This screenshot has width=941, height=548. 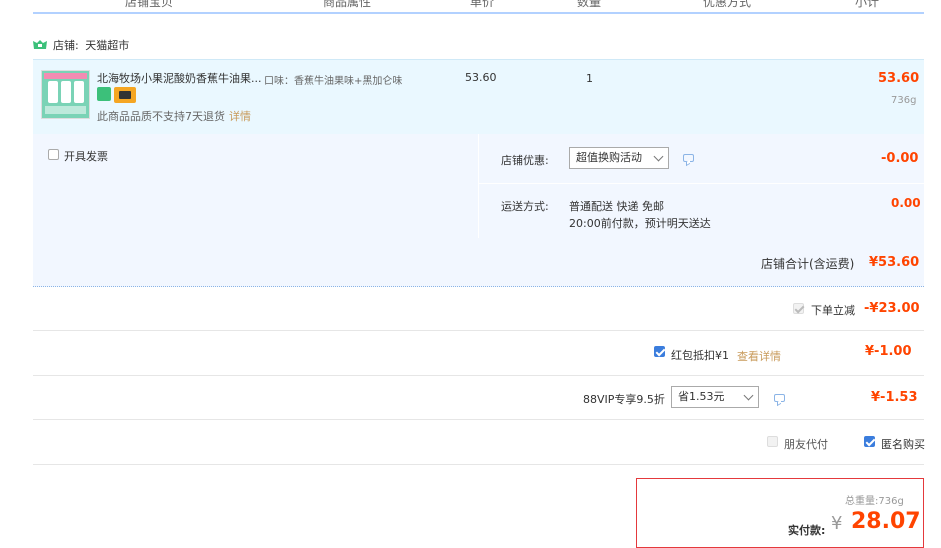 I want to click on shop-name: 天猫超市, so click(x=107, y=45).